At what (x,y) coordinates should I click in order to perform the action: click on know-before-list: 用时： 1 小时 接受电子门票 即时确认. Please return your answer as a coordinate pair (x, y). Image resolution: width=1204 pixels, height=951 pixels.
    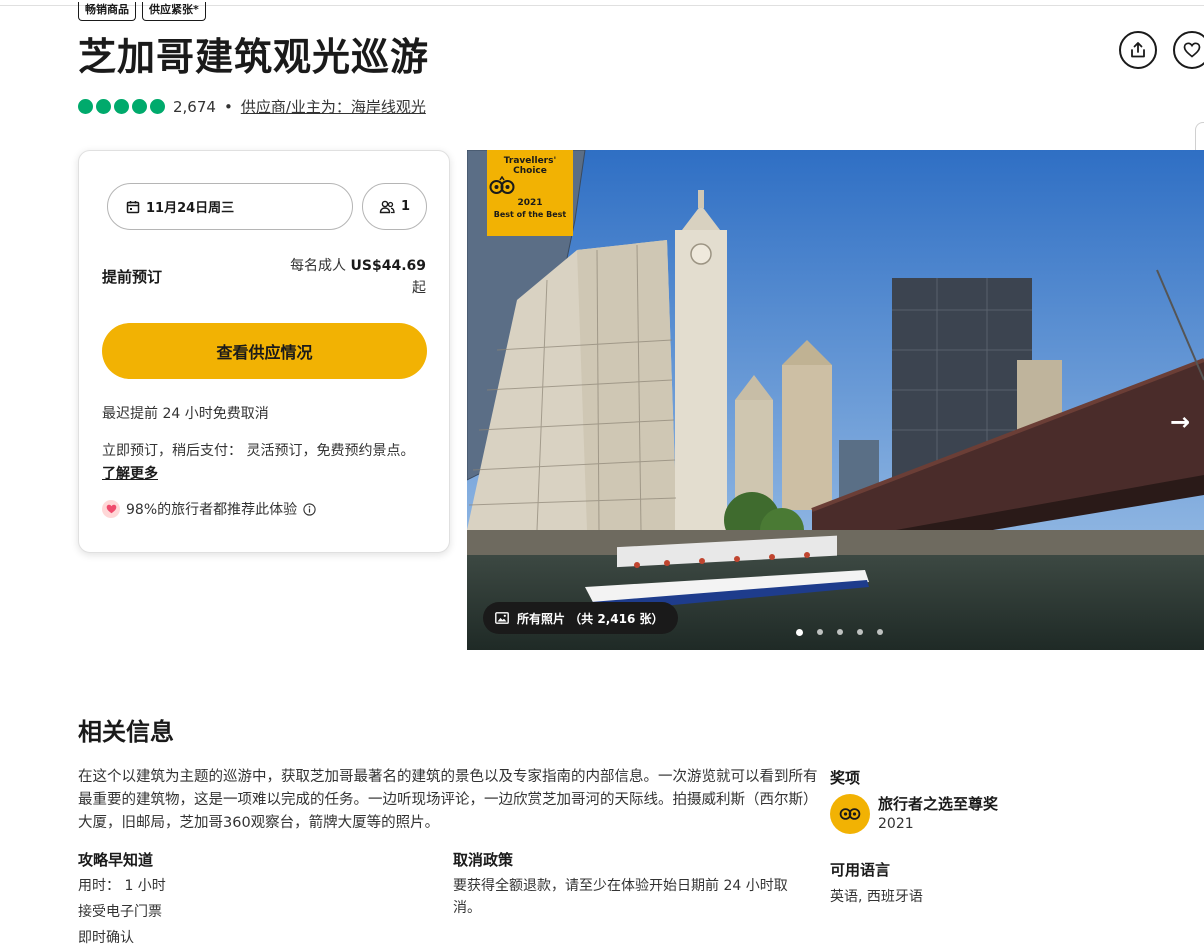
    Looking at the image, I should click on (122, 912).